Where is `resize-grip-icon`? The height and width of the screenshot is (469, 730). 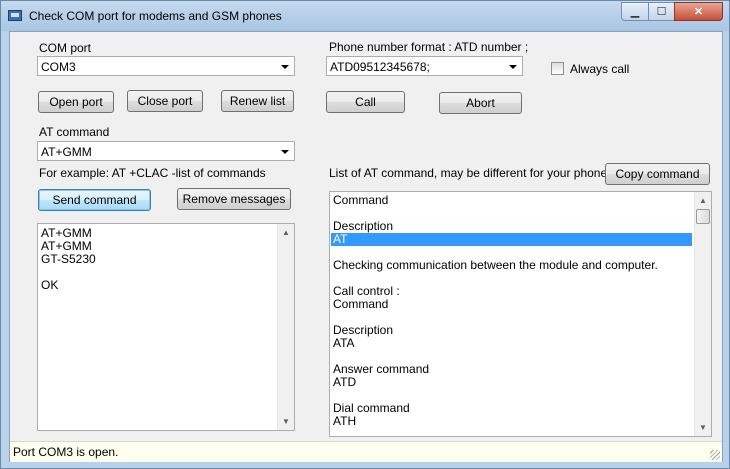
resize-grip-icon is located at coordinates (715, 455).